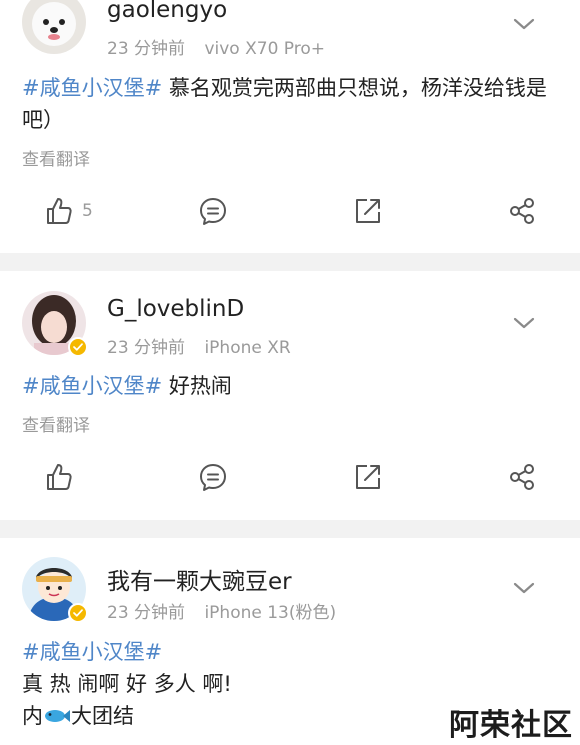 This screenshot has width=580, height=745. What do you see at coordinates (175, 309) in the screenshot?
I see `username: G_loveblinD` at bounding box center [175, 309].